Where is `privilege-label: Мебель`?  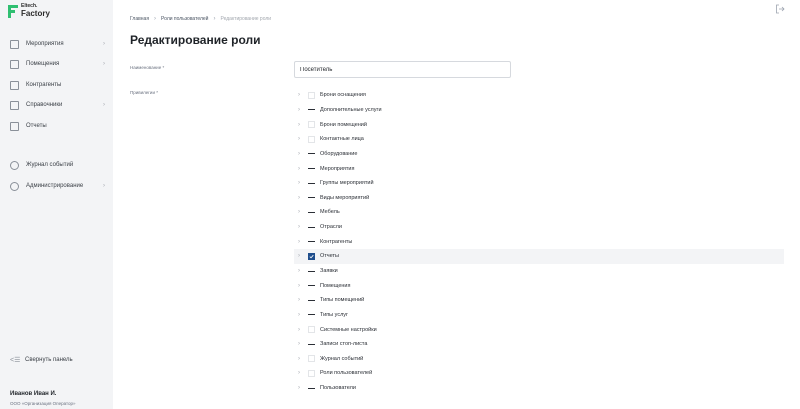 privilege-label: Мебель is located at coordinates (330, 212).